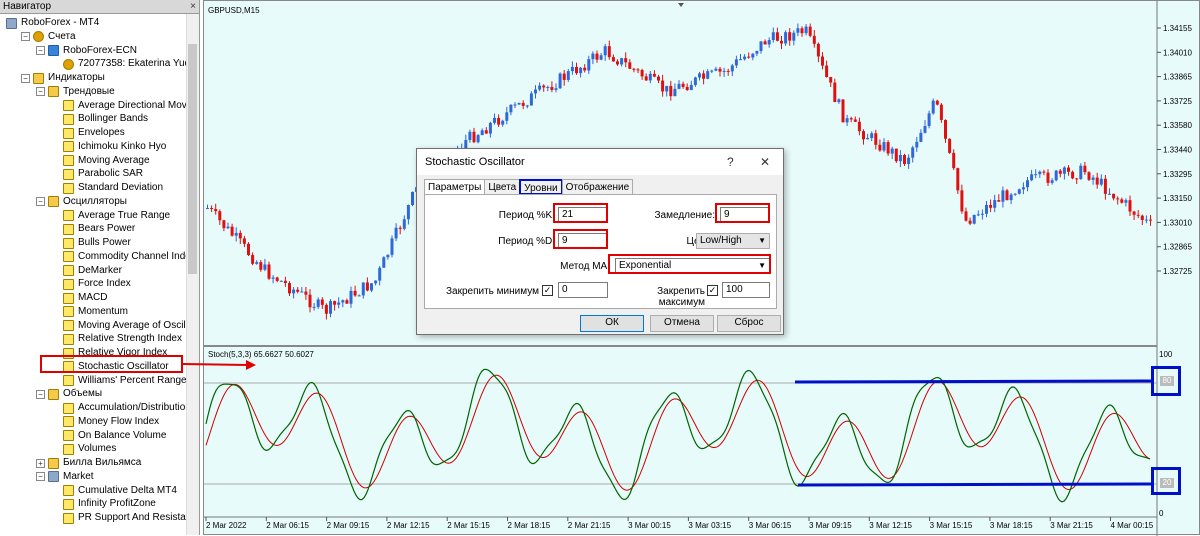  Describe the element at coordinates (65, 477) in the screenshot. I see `nav-tree-item: − Market` at that location.